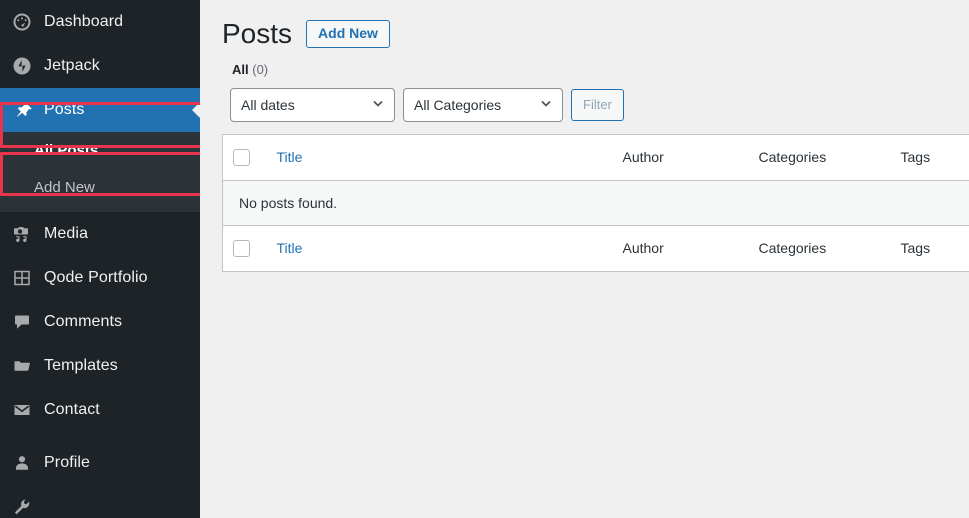  What do you see at coordinates (100, 234) in the screenshot?
I see `sidebar-item-media: Media` at bounding box center [100, 234].